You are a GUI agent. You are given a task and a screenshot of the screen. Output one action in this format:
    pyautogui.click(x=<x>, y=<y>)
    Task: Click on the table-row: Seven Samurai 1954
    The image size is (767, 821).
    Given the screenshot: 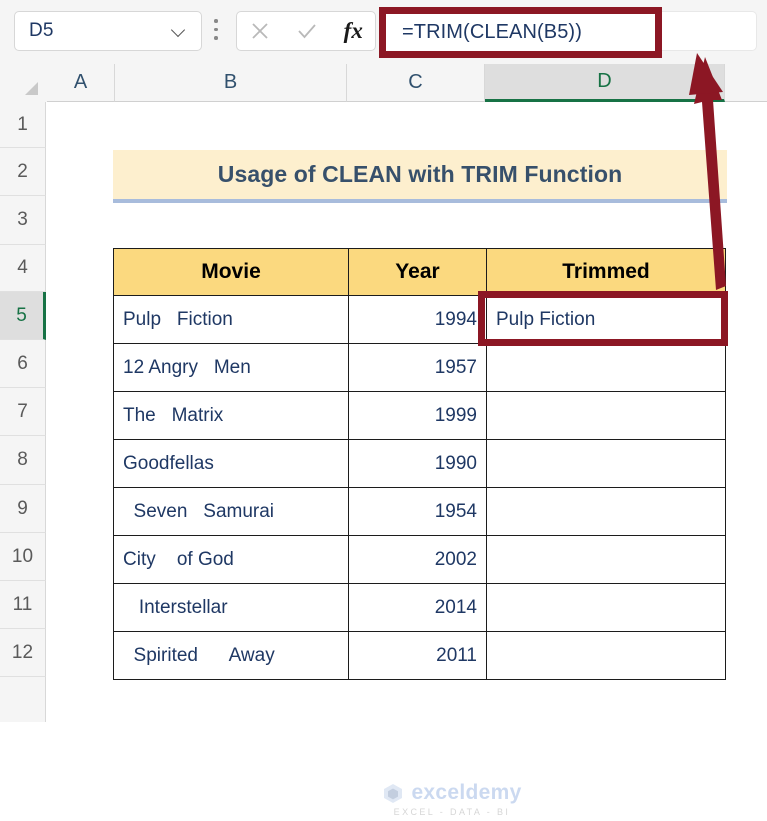 What is the action you would take?
    pyautogui.click(x=419, y=511)
    